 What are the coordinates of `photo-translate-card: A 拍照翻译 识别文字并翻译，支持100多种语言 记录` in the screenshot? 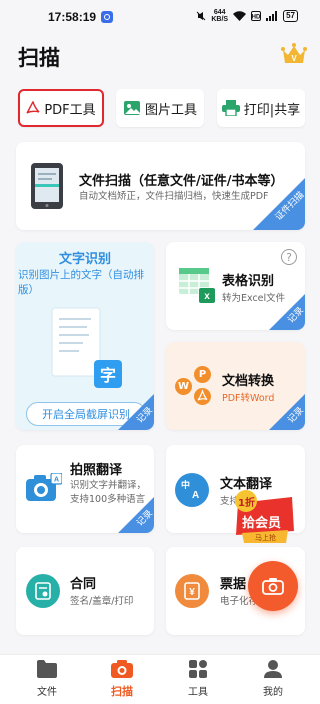 It's located at (85, 489).